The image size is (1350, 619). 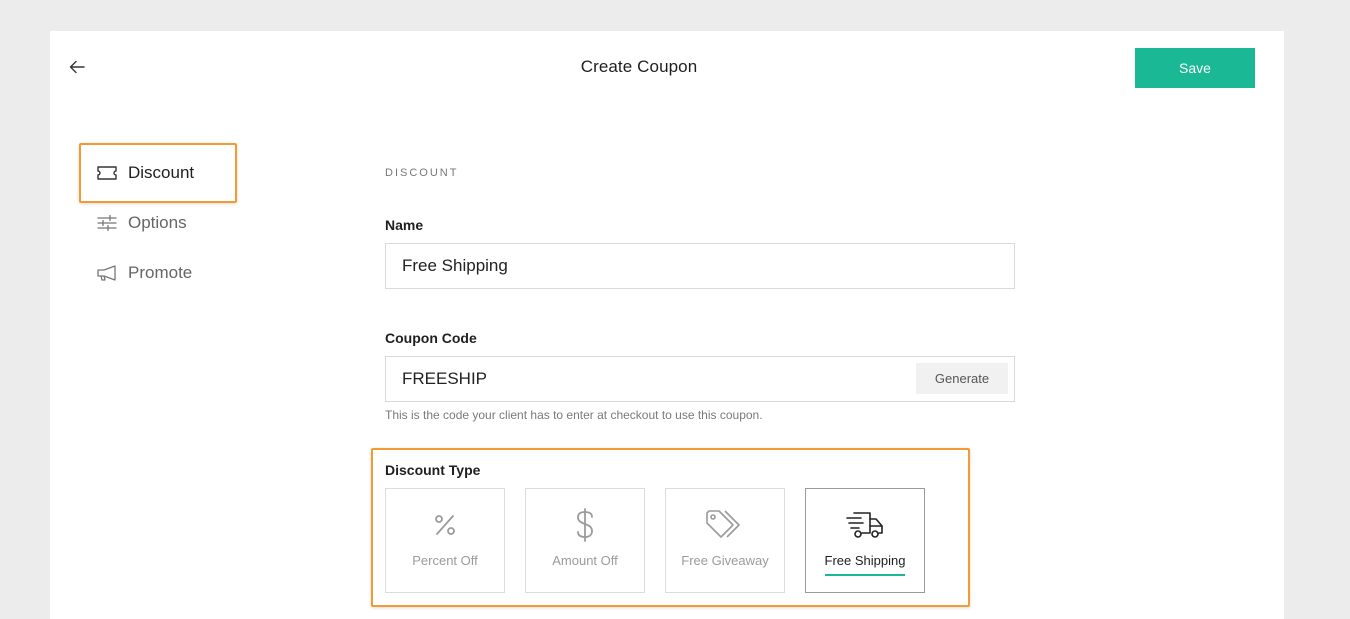 I want to click on percent-icon, so click(x=445, y=525).